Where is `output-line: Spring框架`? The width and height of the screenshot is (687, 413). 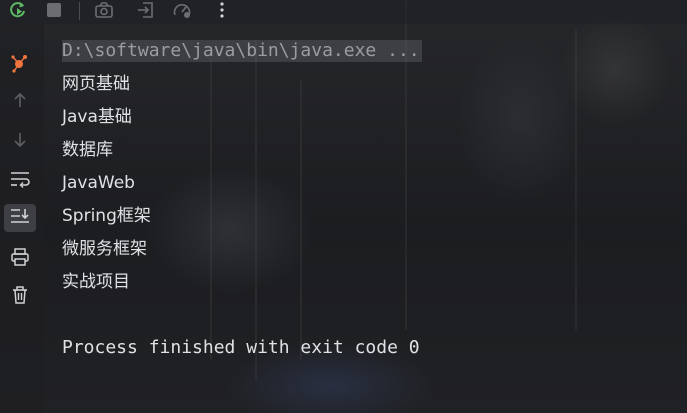
output-line: Spring框架 is located at coordinates (106, 216).